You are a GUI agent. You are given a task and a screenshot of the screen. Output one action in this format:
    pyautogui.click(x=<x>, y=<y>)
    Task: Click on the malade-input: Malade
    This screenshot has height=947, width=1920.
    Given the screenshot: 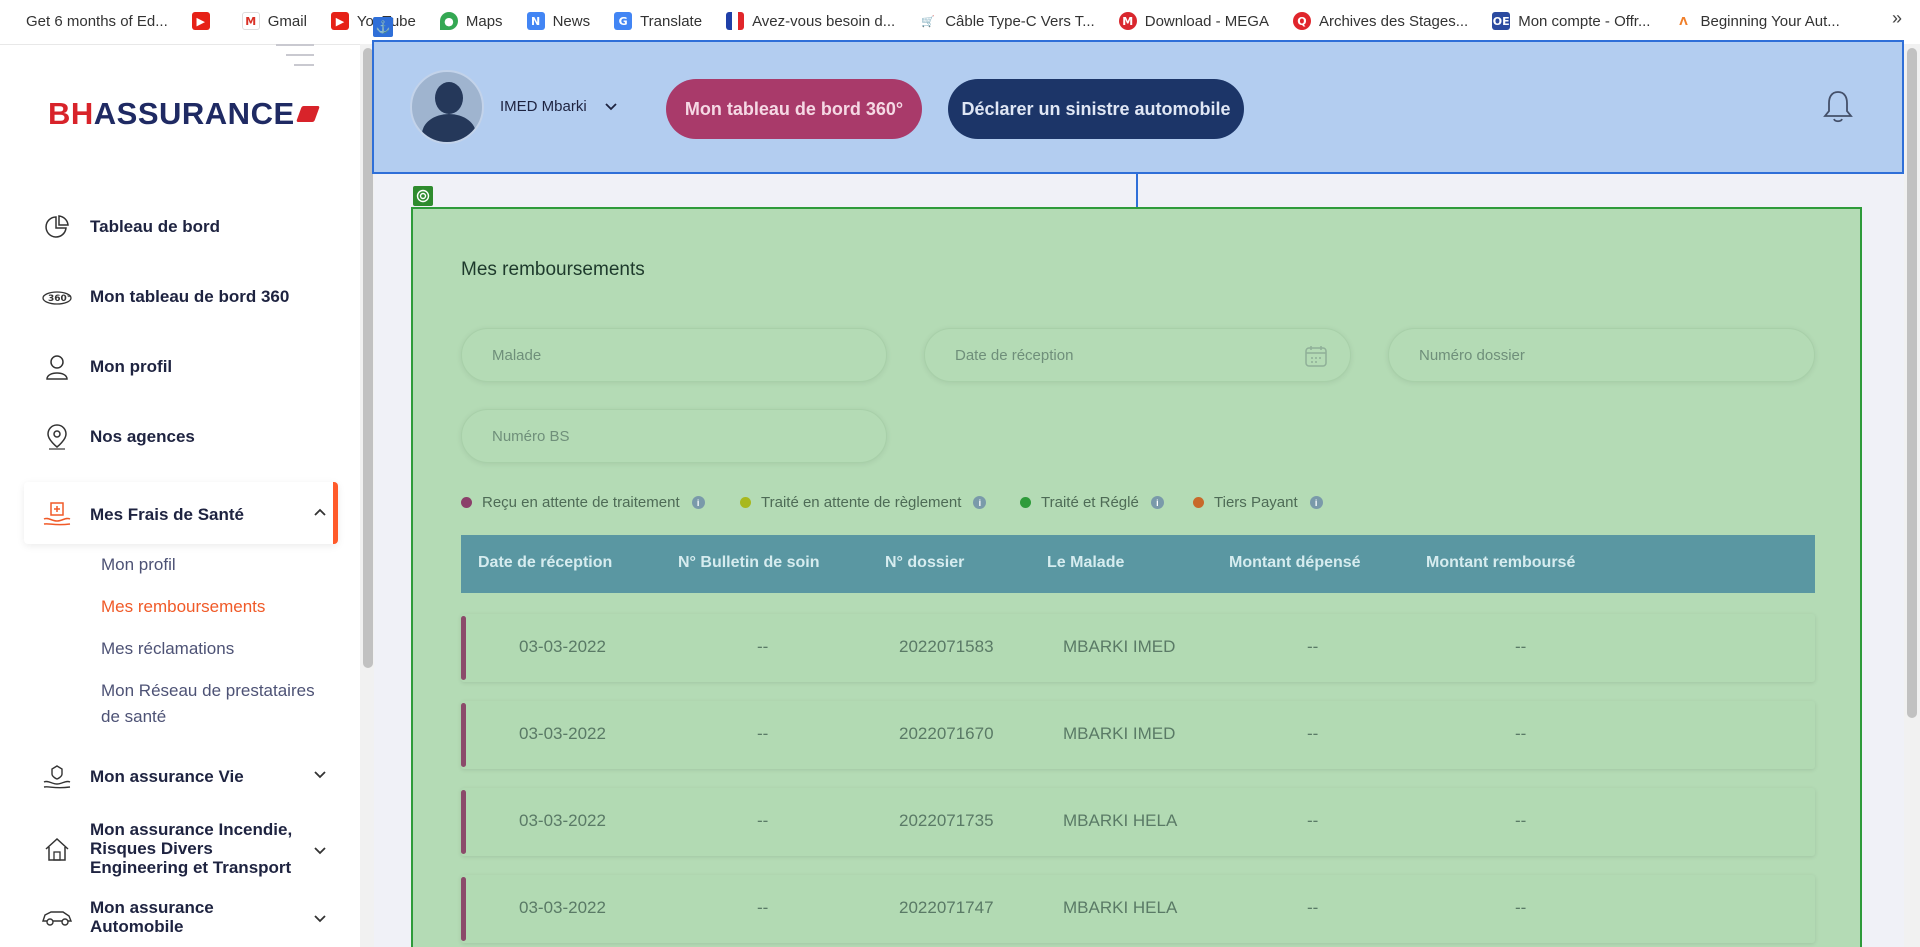 What is the action you would take?
    pyautogui.click(x=674, y=355)
    